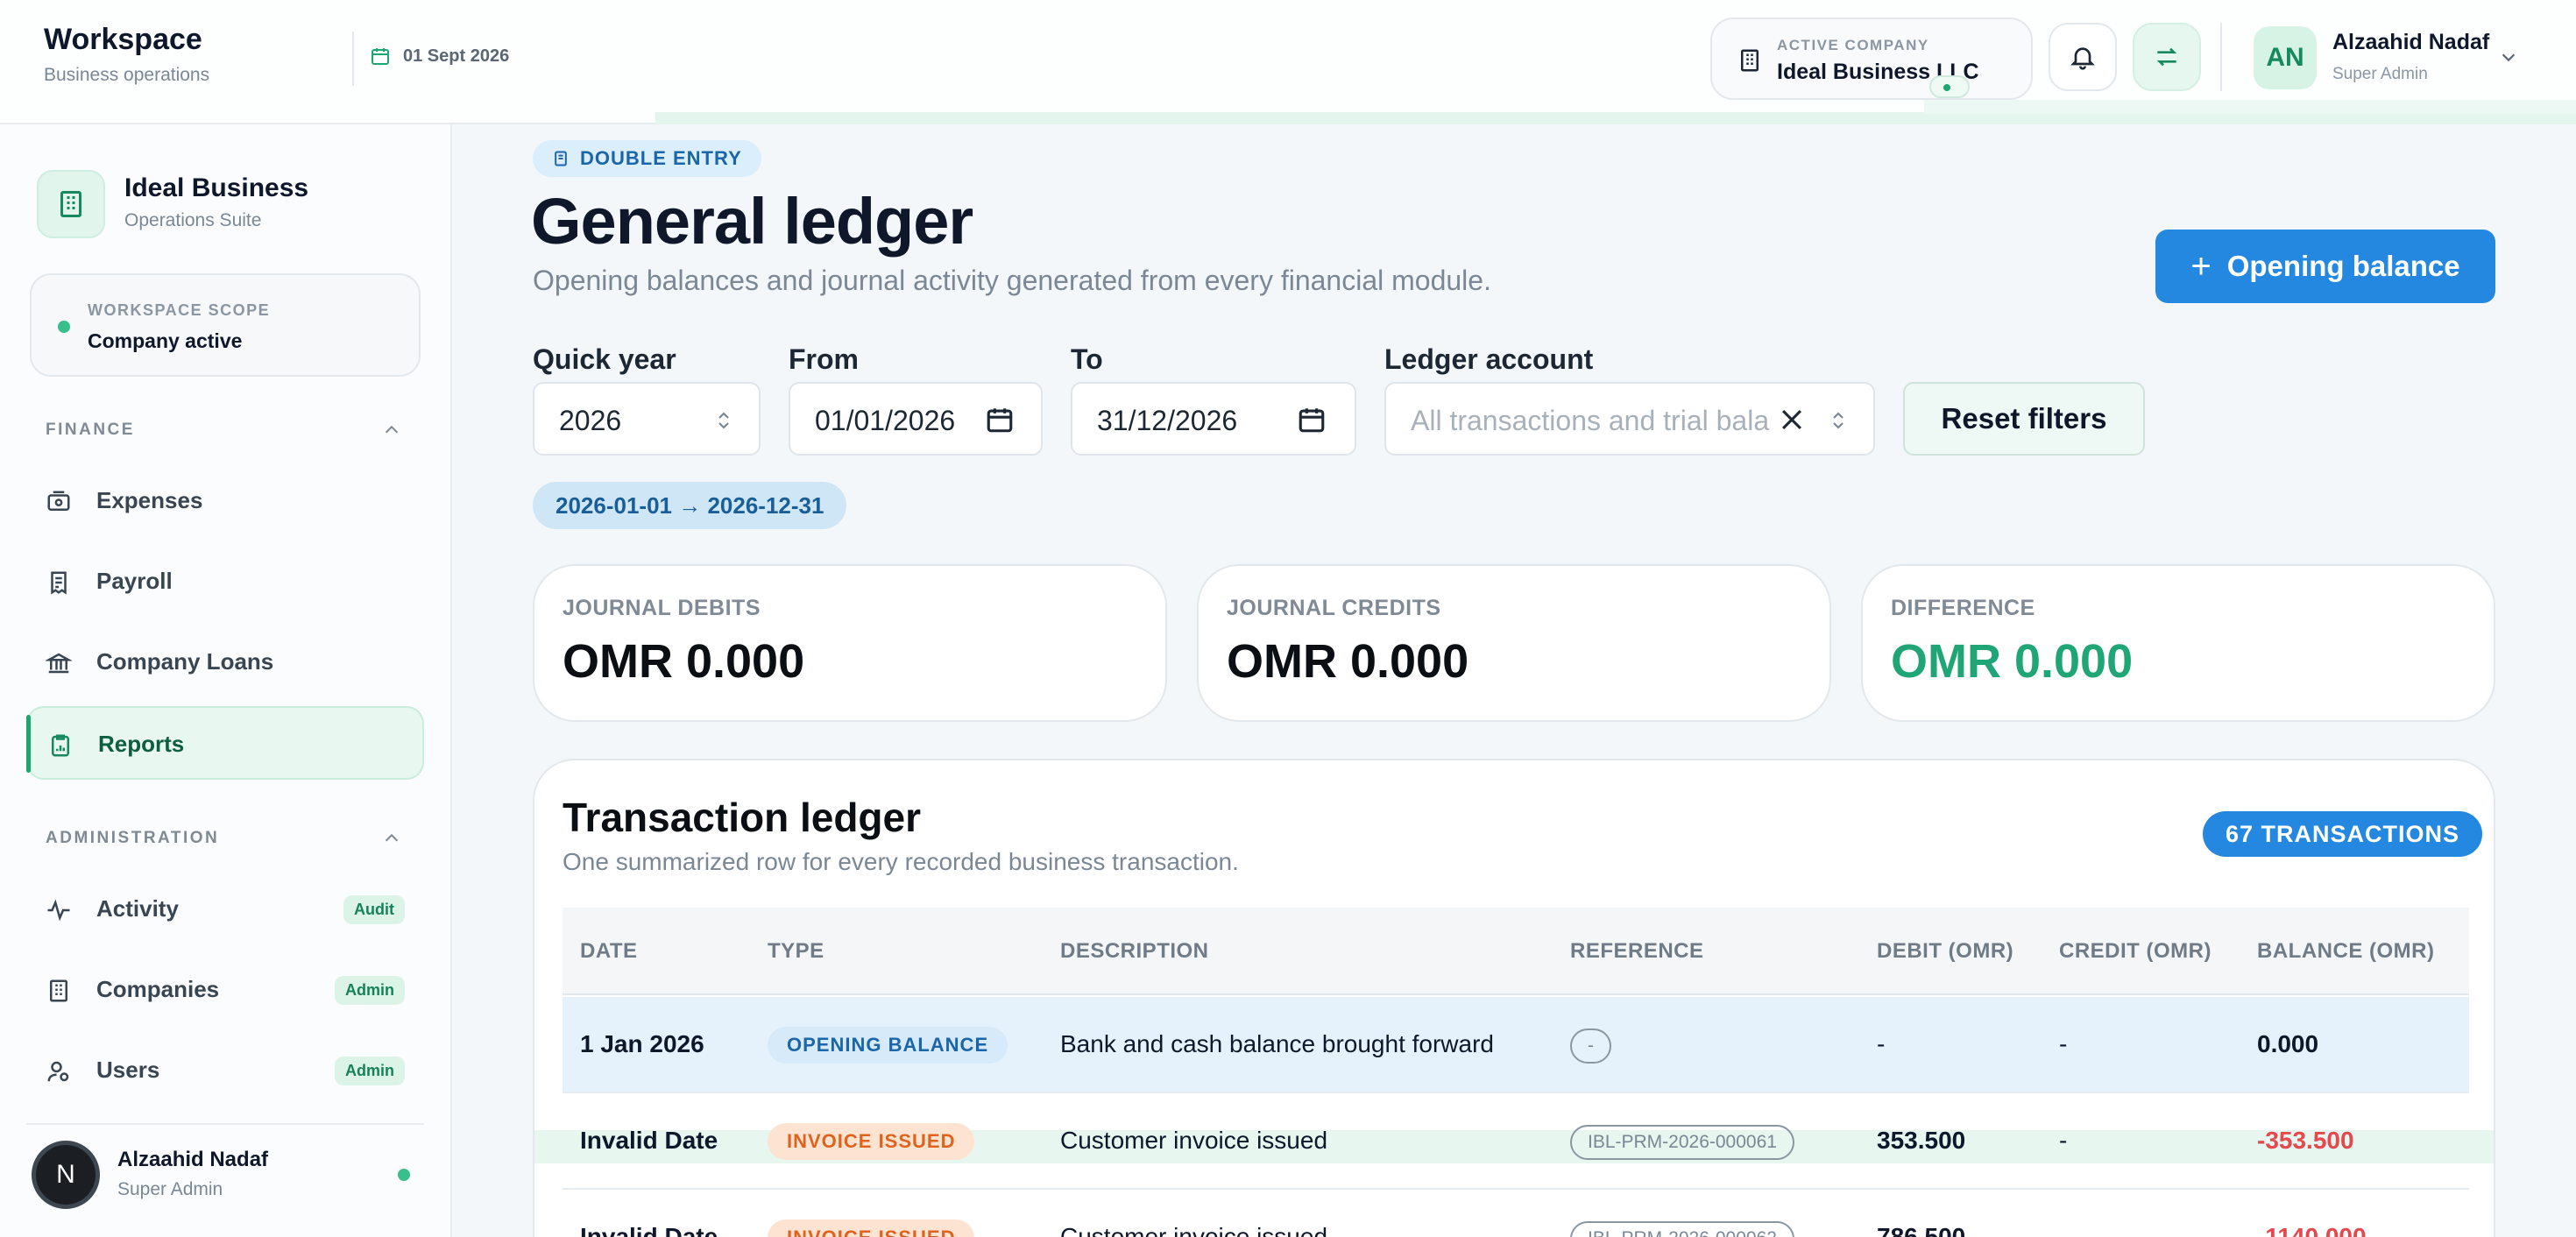  Describe the element at coordinates (170, 1189) in the screenshot. I see `footer-user-role: Super Admin` at that location.